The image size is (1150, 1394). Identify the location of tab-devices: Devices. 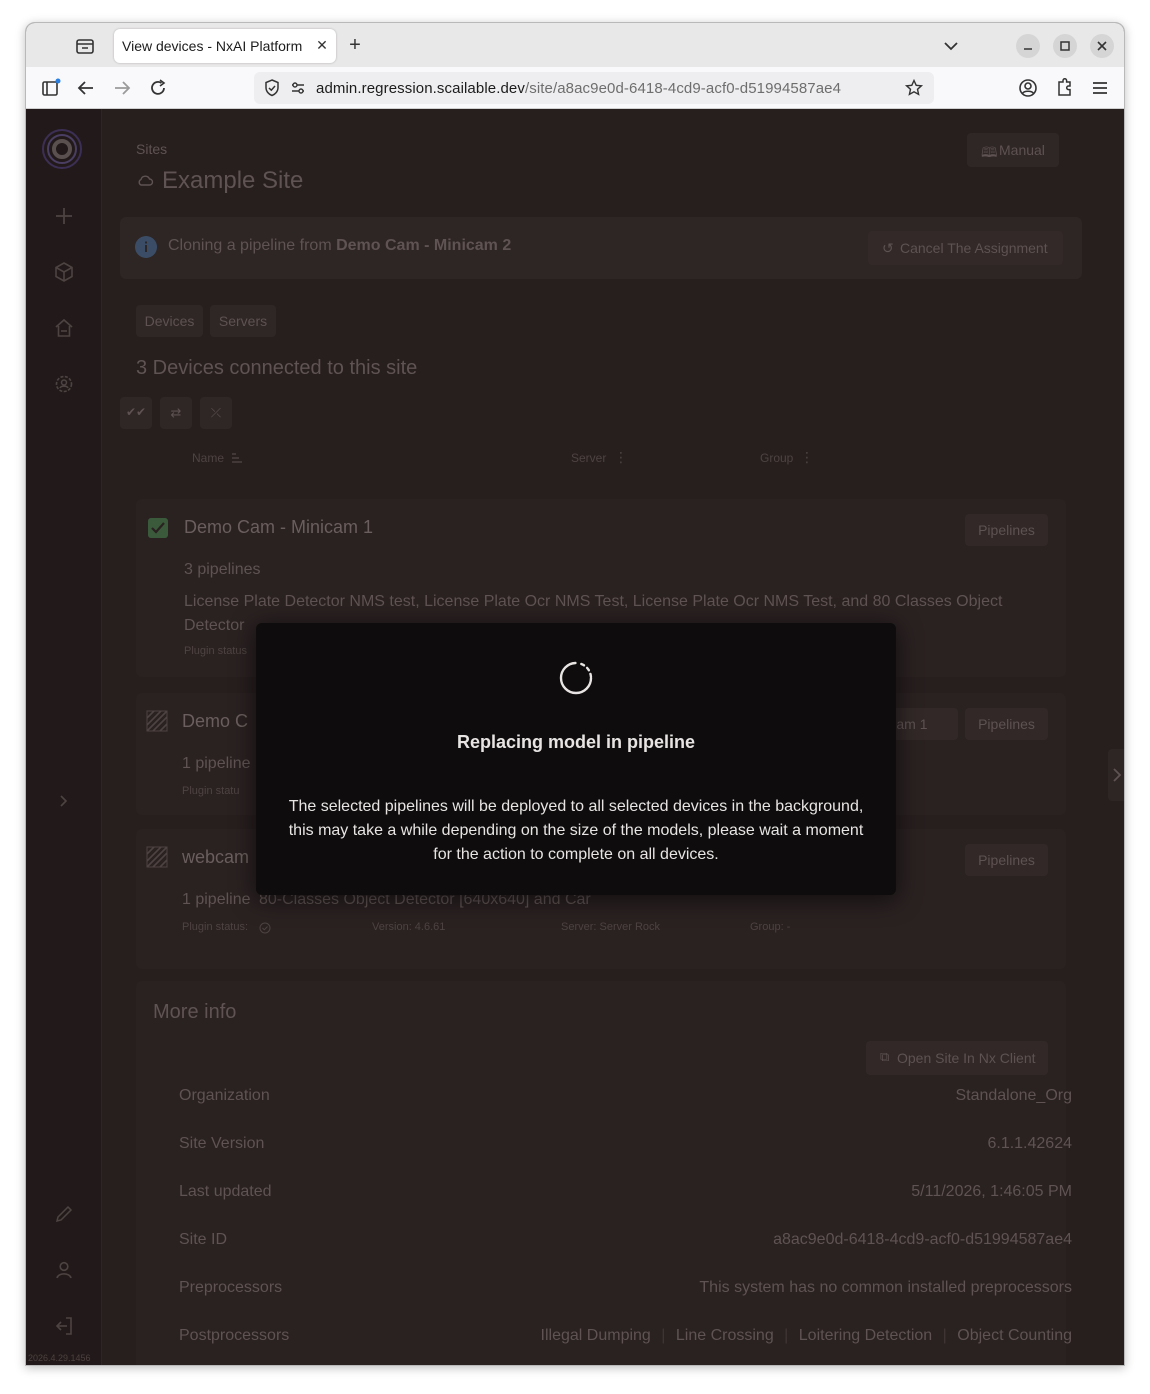
(169, 321).